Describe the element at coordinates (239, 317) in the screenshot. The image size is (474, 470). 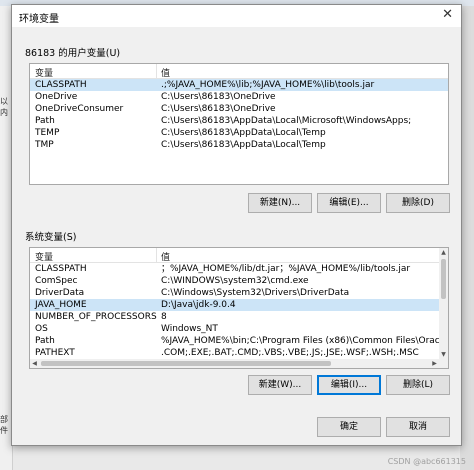
I see `table-row: NUMBER_OF_PROCESSORS 8` at that location.